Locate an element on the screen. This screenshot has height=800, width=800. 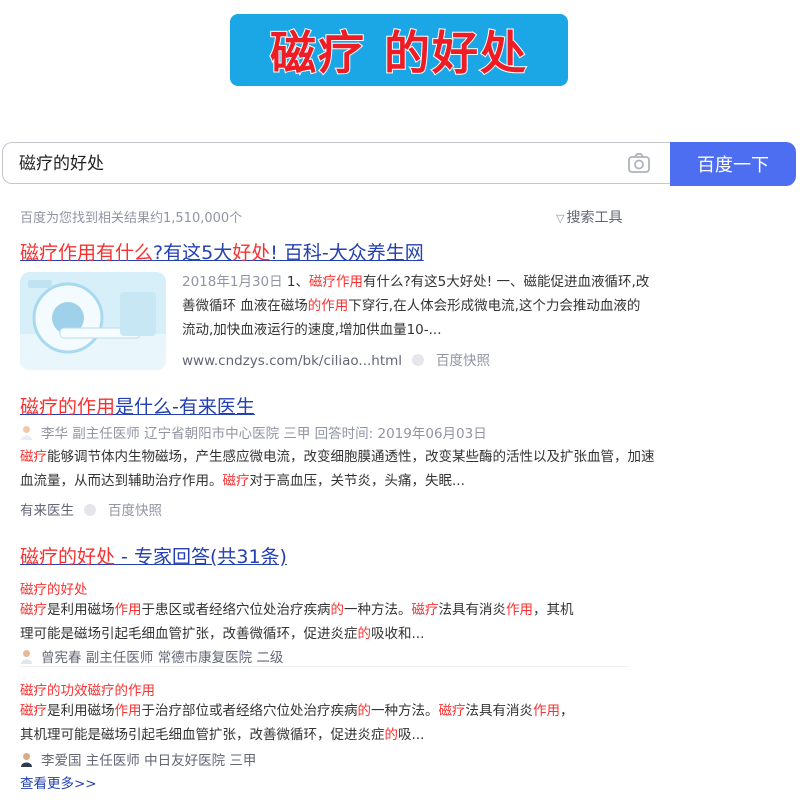
result-1-url: www.cndzys.com/bk/ciliao...html is located at coordinates (292, 361).